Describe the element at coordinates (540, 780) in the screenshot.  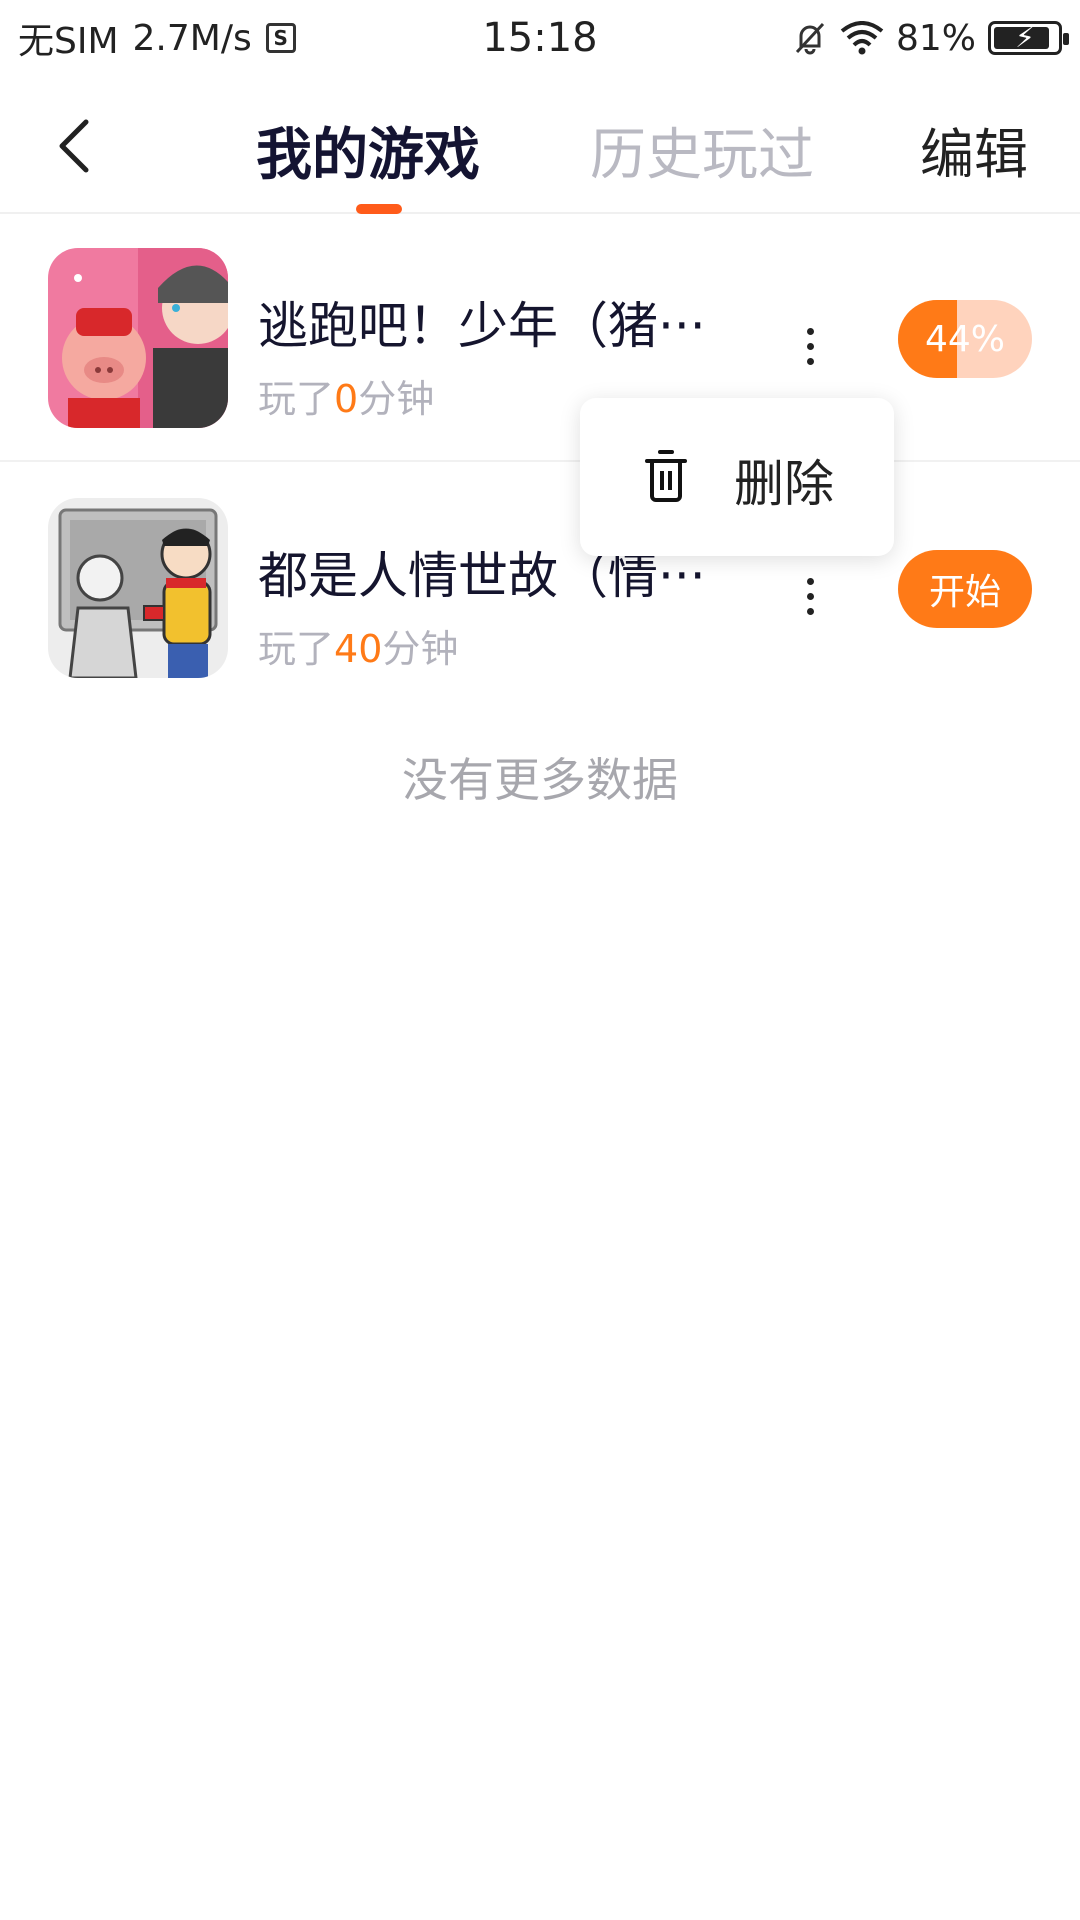
I see `no-more-data-text: 没有更多数据` at that location.